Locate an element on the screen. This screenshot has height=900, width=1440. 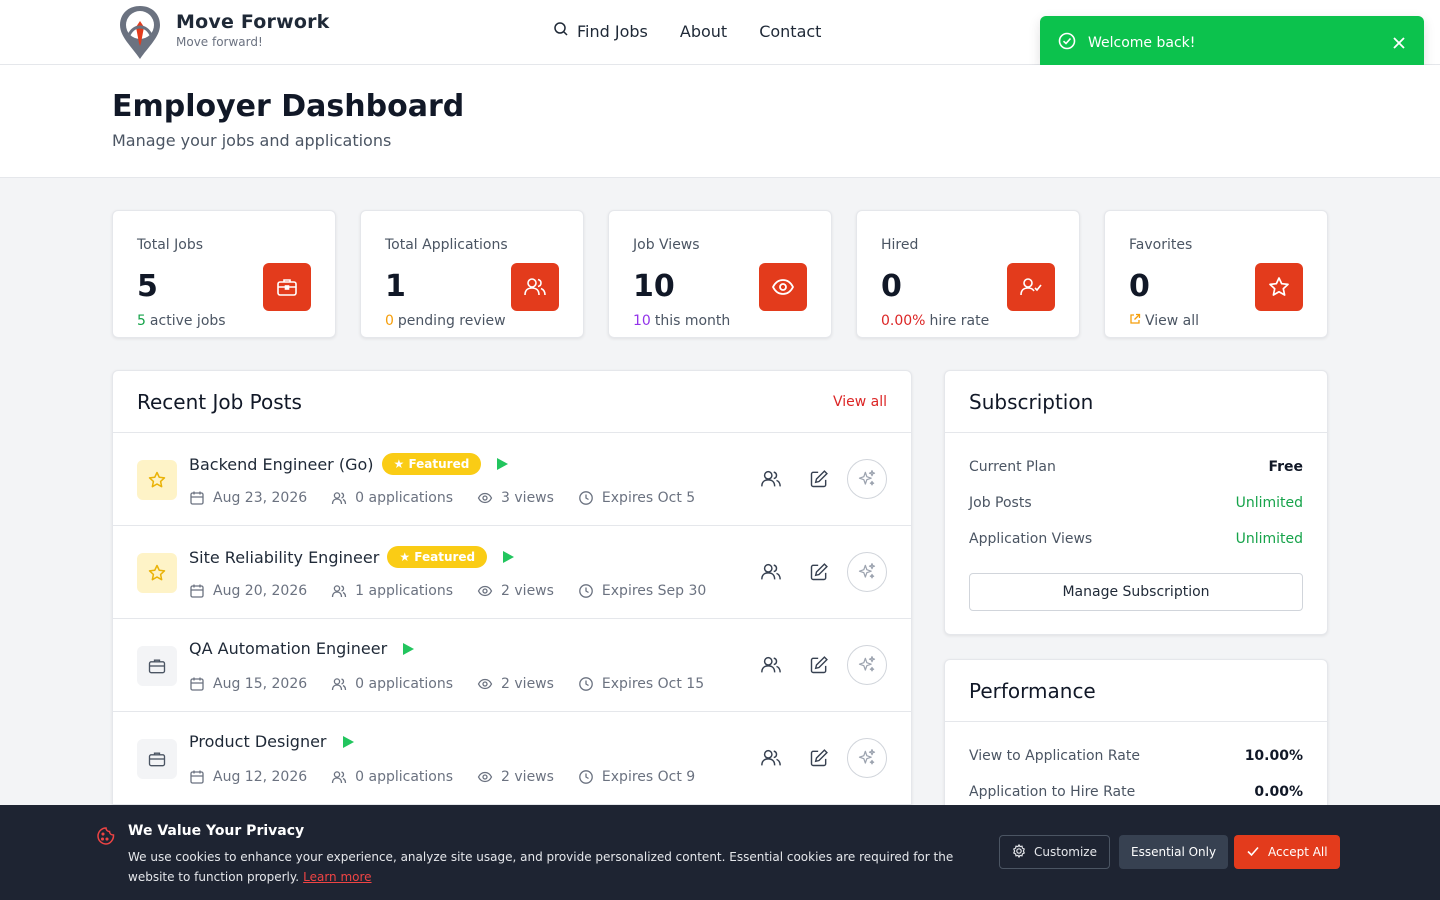
job-title: Product Designer is located at coordinates (258, 741).